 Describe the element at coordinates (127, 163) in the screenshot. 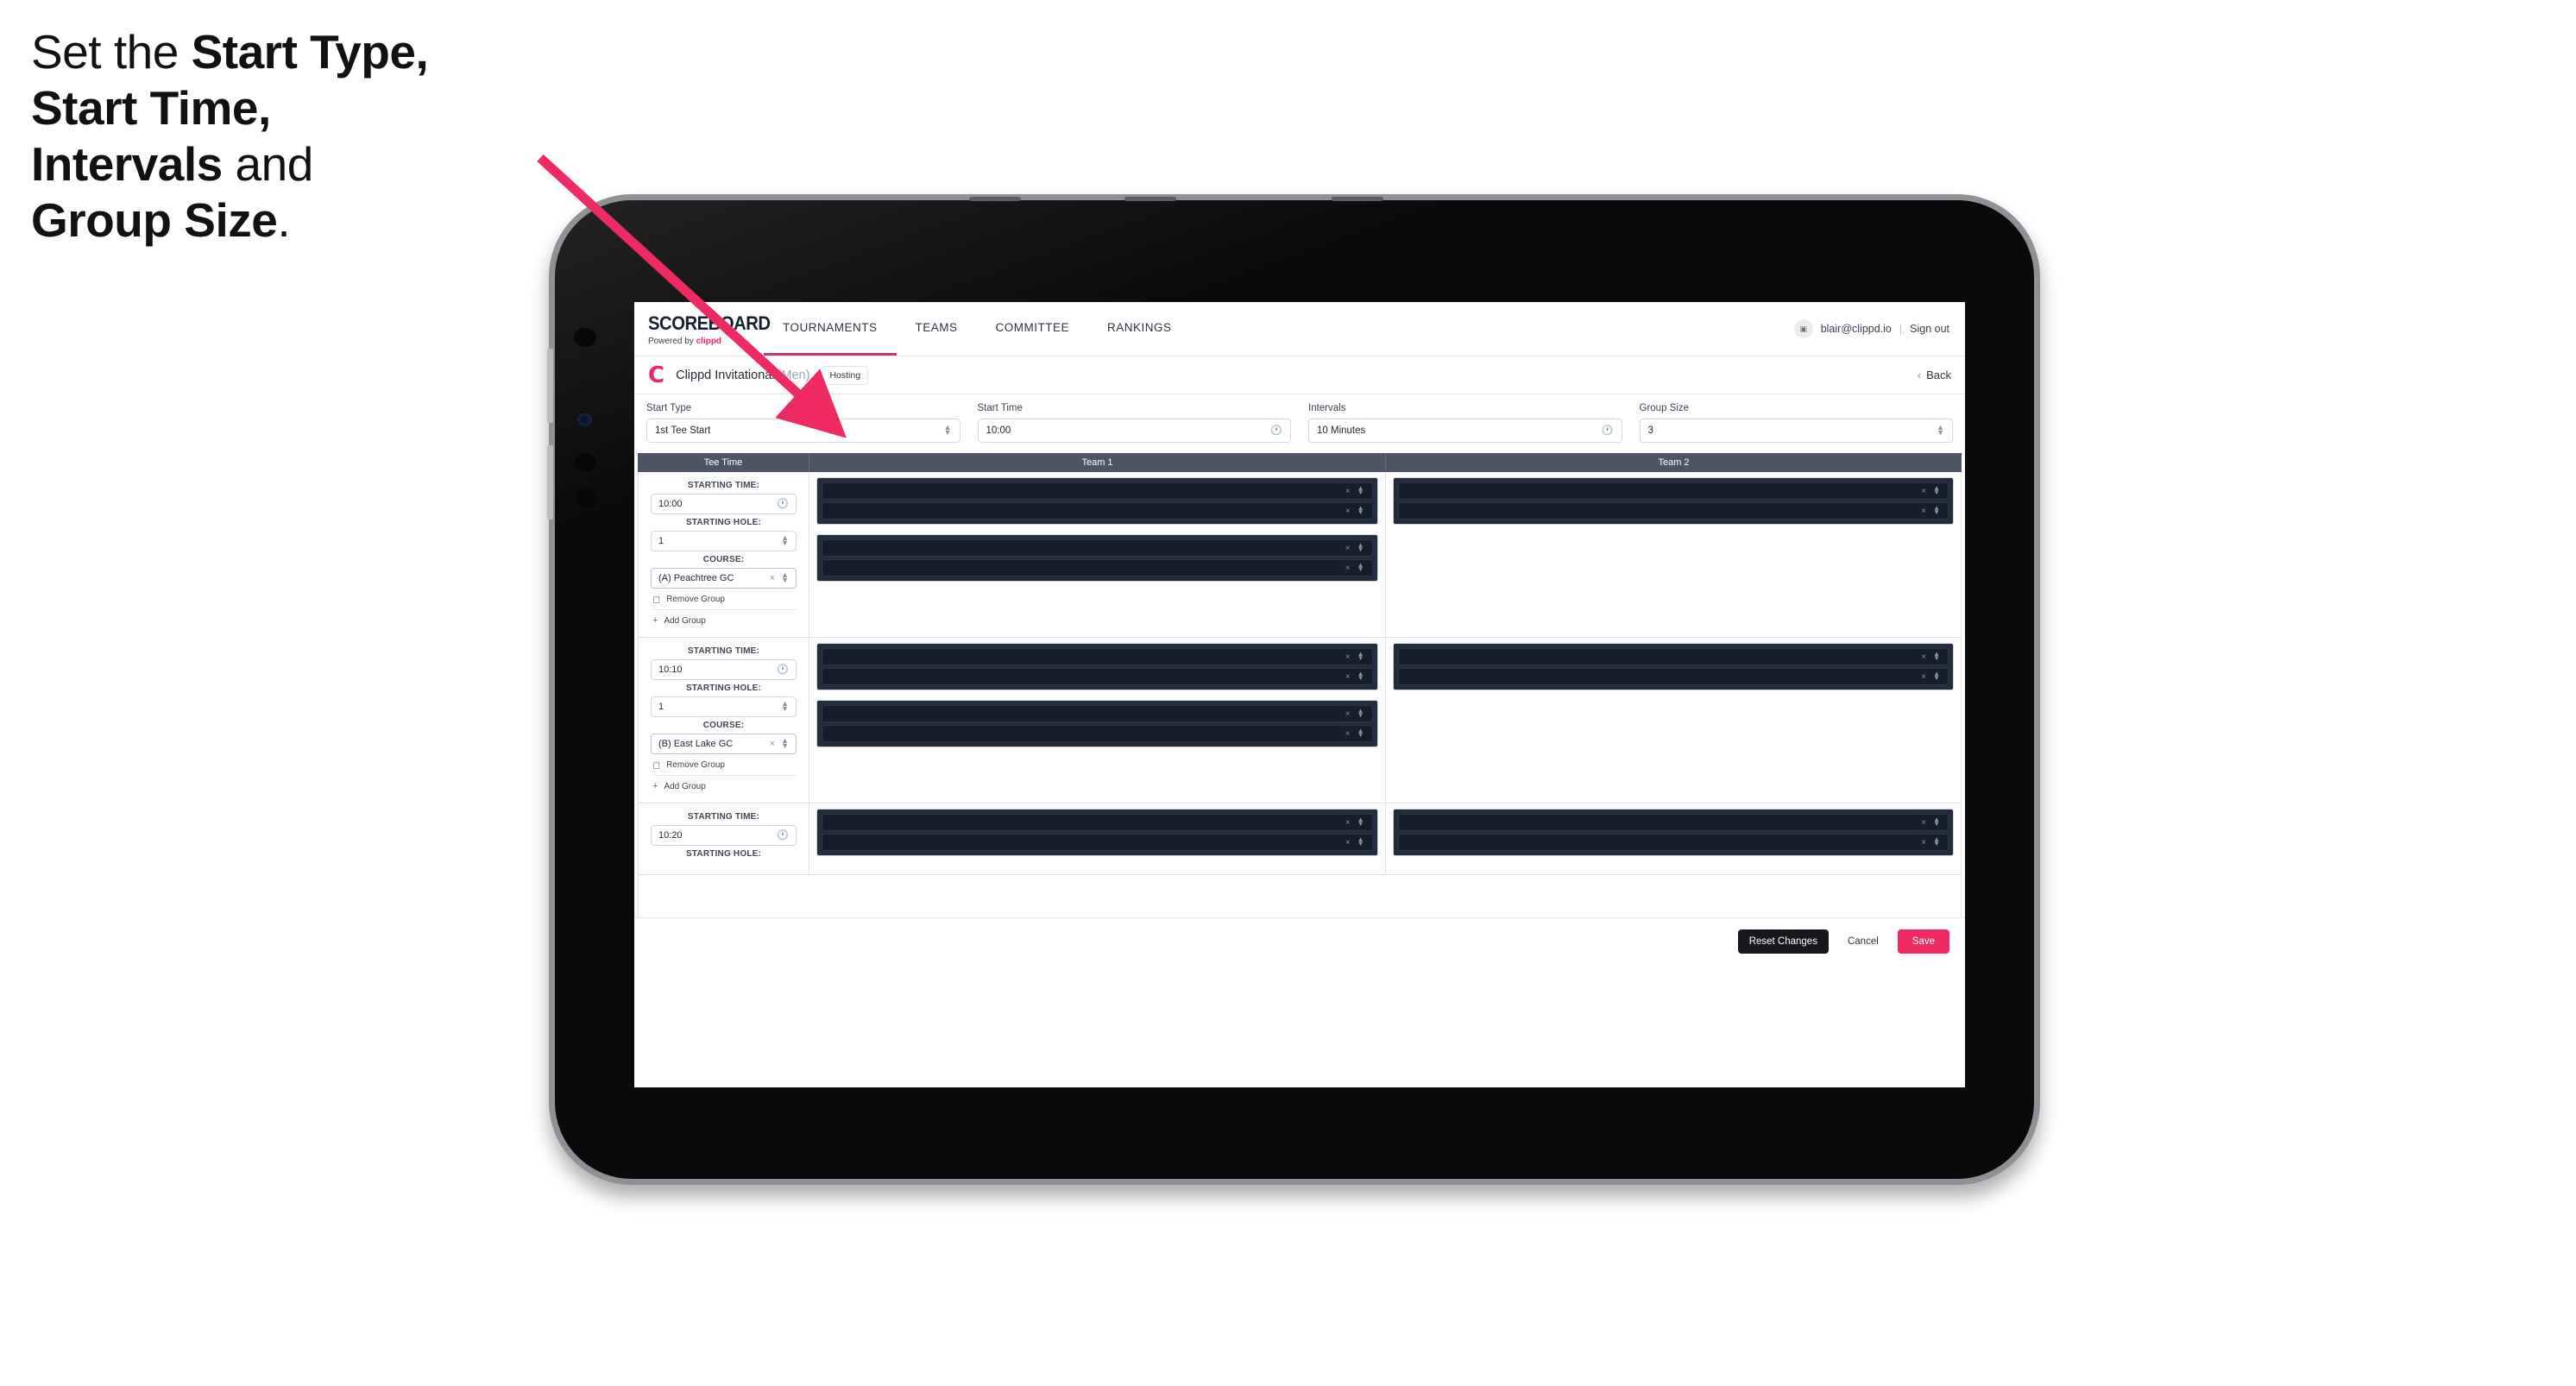

I see `caption-line-3-bold: Intervals` at that location.